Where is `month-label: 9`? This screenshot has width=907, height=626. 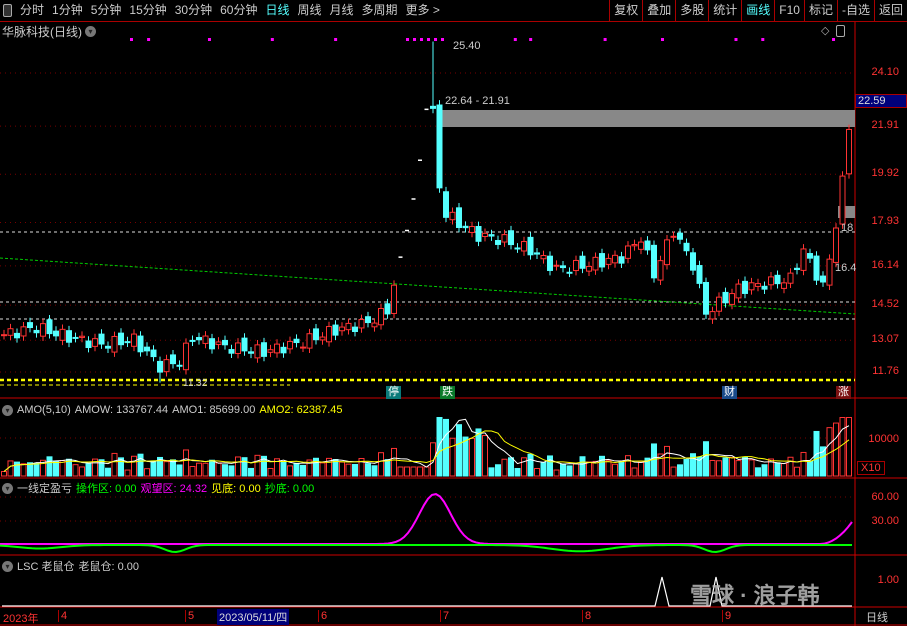 month-label: 9 is located at coordinates (726, 616).